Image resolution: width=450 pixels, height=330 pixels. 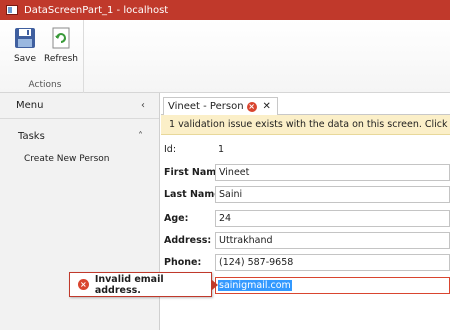 I want to click on id-row: Id: 1, so click(x=305, y=149).